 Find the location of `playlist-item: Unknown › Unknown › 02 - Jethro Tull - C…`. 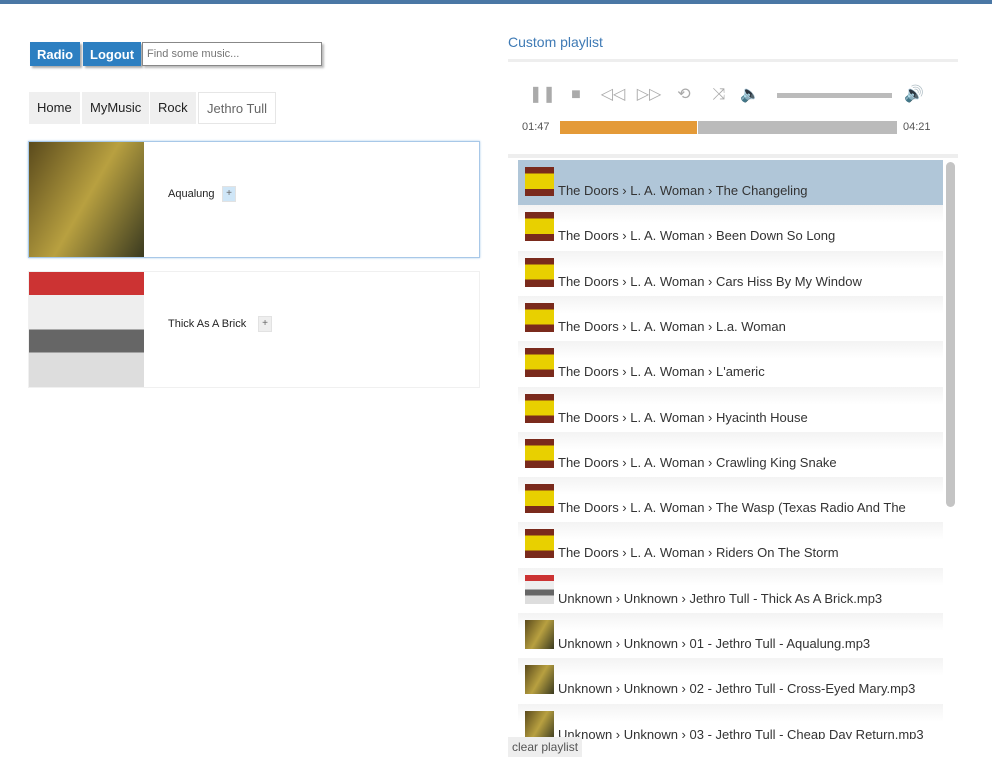

playlist-item: Unknown › Unknown › 02 - Jethro Tull - C… is located at coordinates (730, 681).